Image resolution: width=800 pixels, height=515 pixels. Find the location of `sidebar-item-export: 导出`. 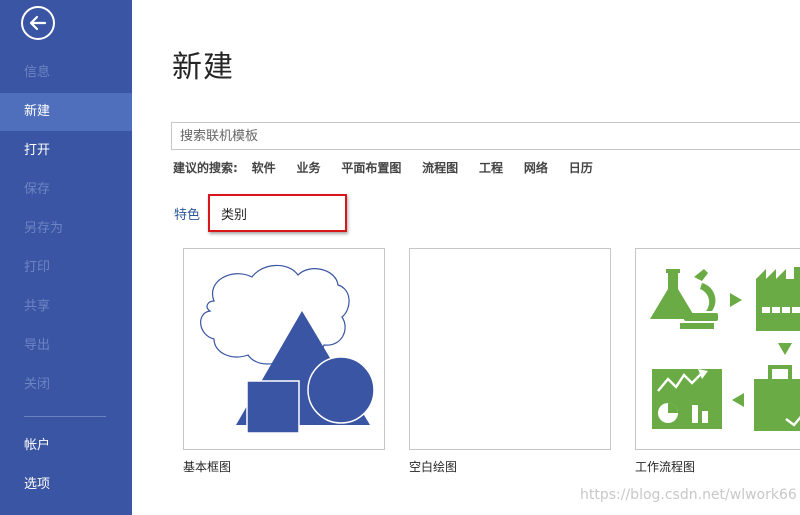

sidebar-item-export: 导出 is located at coordinates (66, 346).